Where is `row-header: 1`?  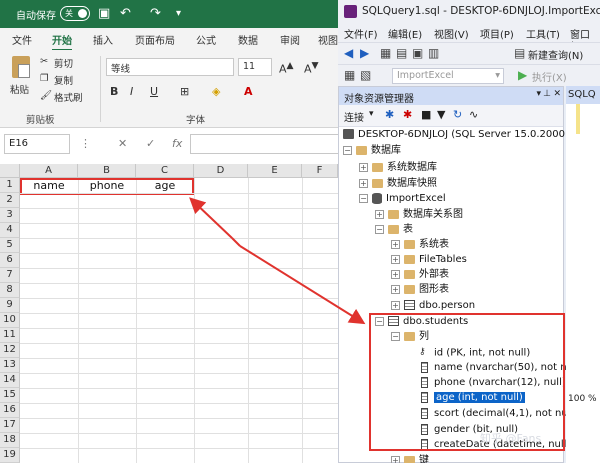
row-header: 1 is located at coordinates (10, 185).